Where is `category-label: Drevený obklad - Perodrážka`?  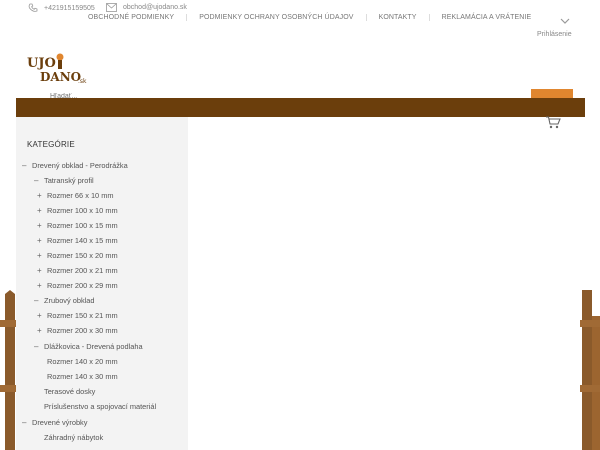 category-label: Drevený obklad - Perodrážka is located at coordinates (80, 165).